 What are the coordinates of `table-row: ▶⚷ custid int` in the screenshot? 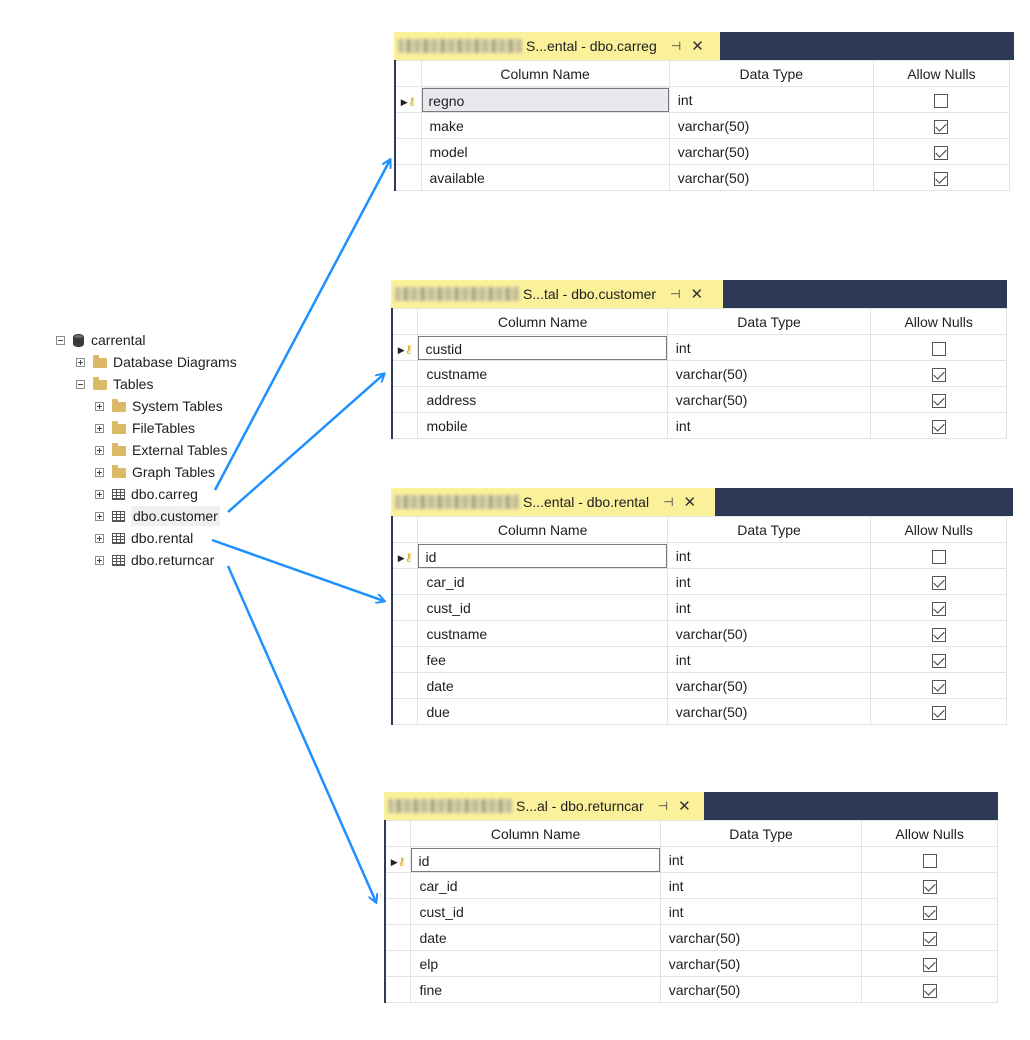 It's located at (699, 347).